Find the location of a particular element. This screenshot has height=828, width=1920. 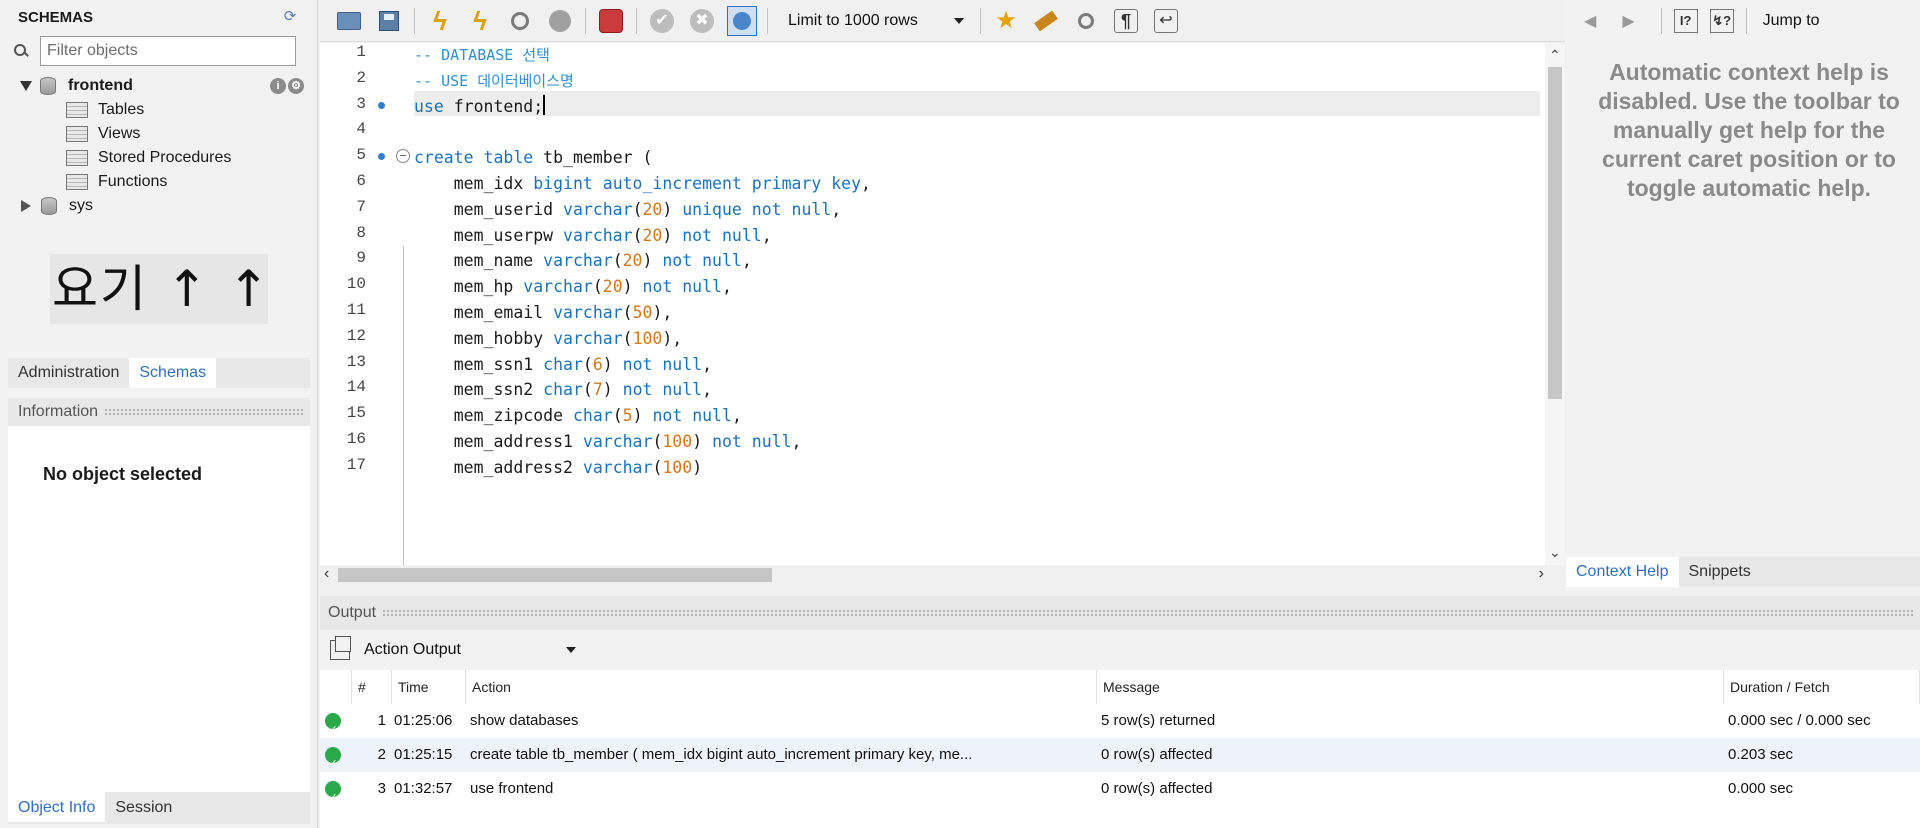

tree-item-label: Views is located at coordinates (119, 134).